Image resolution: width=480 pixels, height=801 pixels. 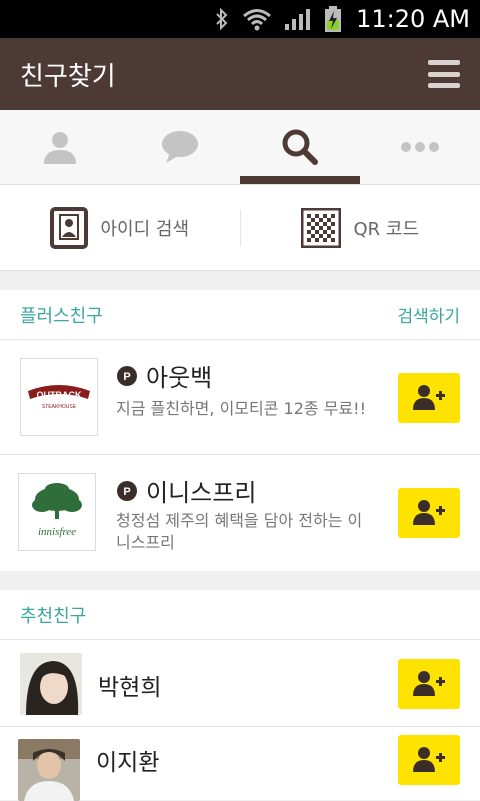 I want to click on qr-code-icon, so click(x=321, y=228).